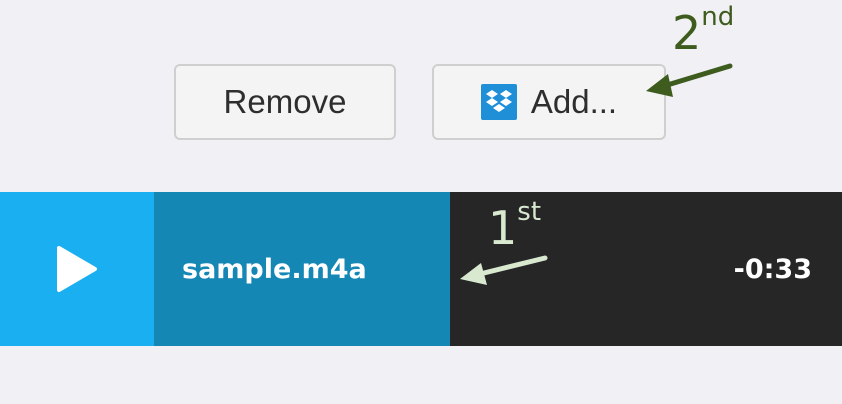  I want to click on arrow-second, so click(689, 80).